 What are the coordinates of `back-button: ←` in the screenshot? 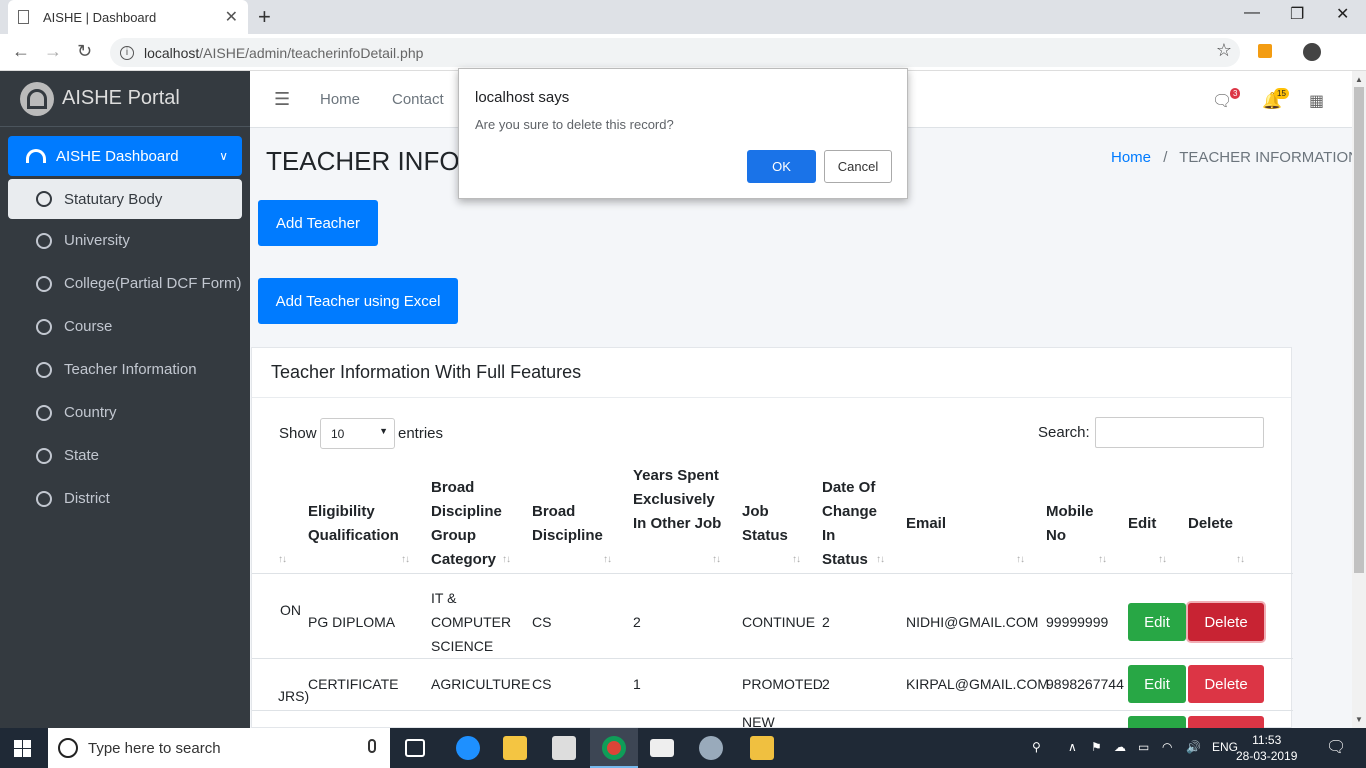 It's located at (21, 51).